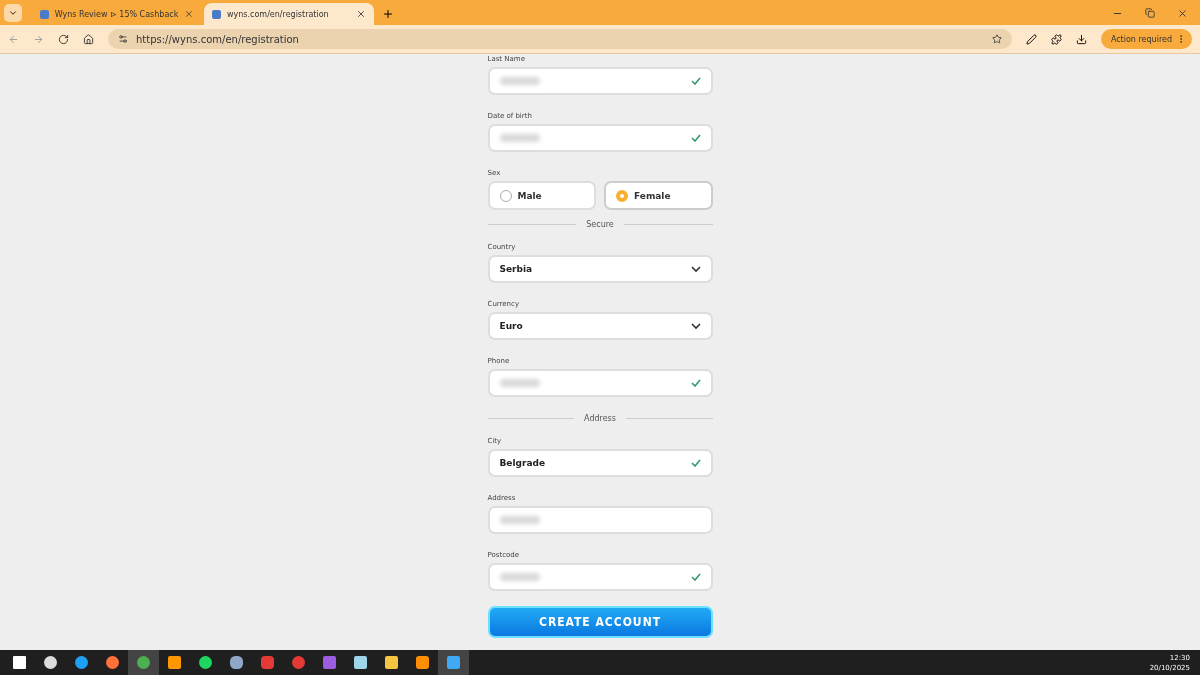 This screenshot has height=675, width=1200. Describe the element at coordinates (996, 39) in the screenshot. I see `star-icon` at that location.